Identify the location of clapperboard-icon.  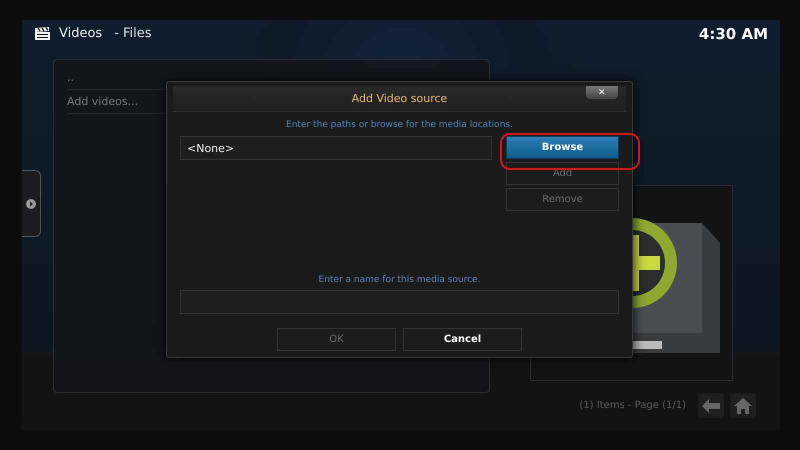
(42, 33).